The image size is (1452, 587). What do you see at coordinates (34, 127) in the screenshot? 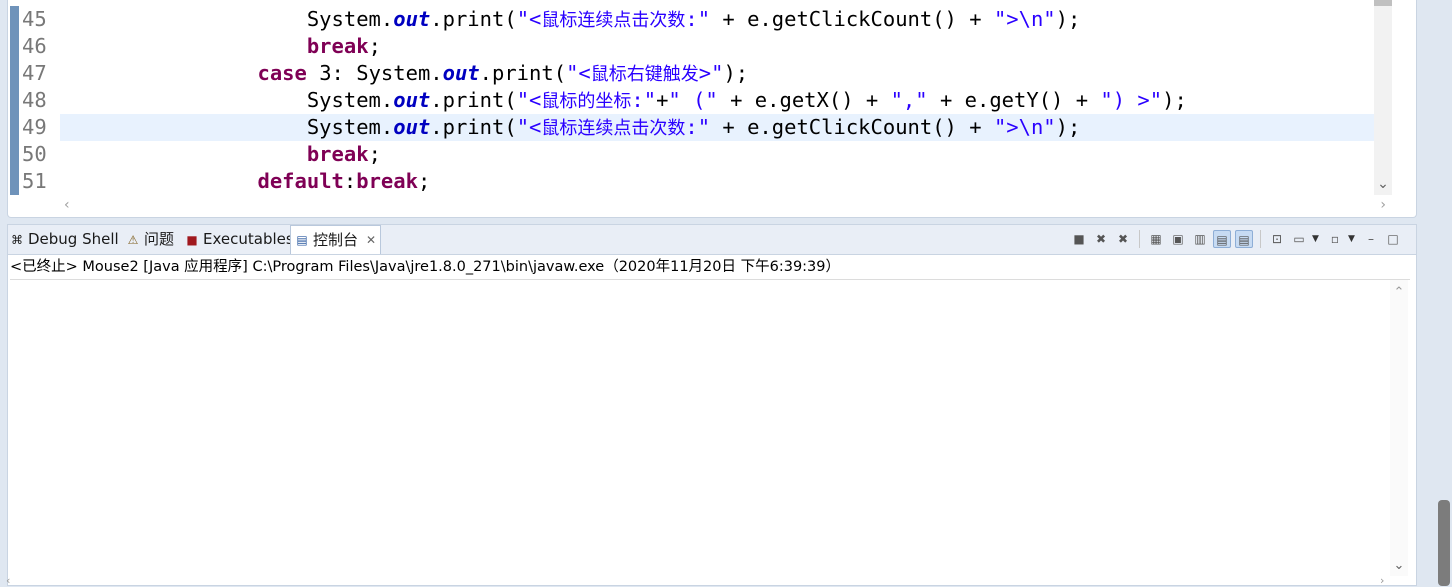
I see `line-number: 49` at bounding box center [34, 127].